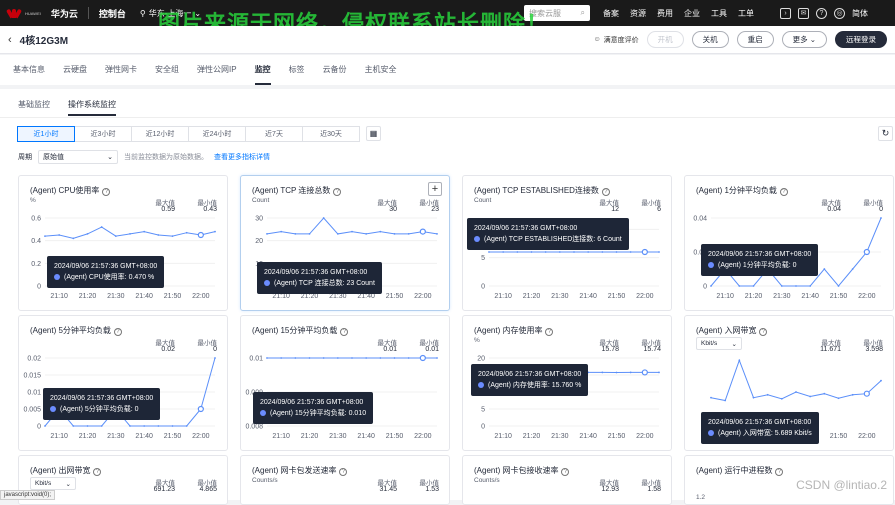  Describe the element at coordinates (861, 39) in the screenshot. I see `remote-login-button: 远程登录` at that location.